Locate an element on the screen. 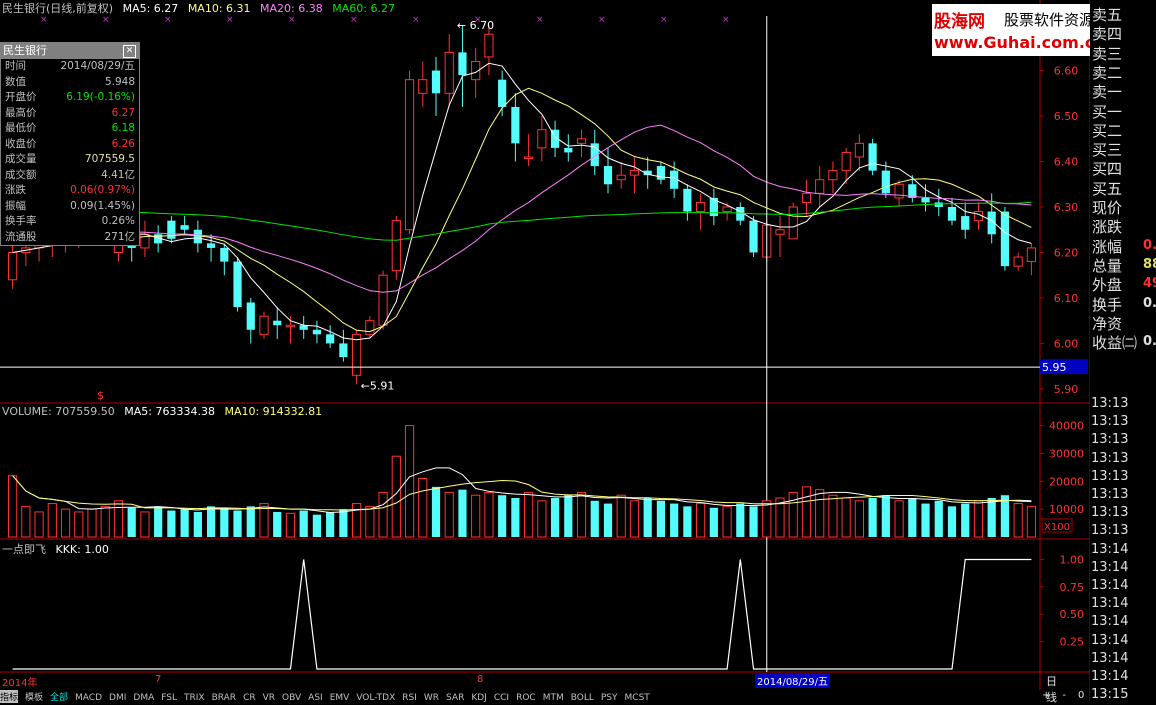 Image resolution: width=1156 pixels, height=705 pixels. data-window-key: 最低价 is located at coordinates (21, 128).